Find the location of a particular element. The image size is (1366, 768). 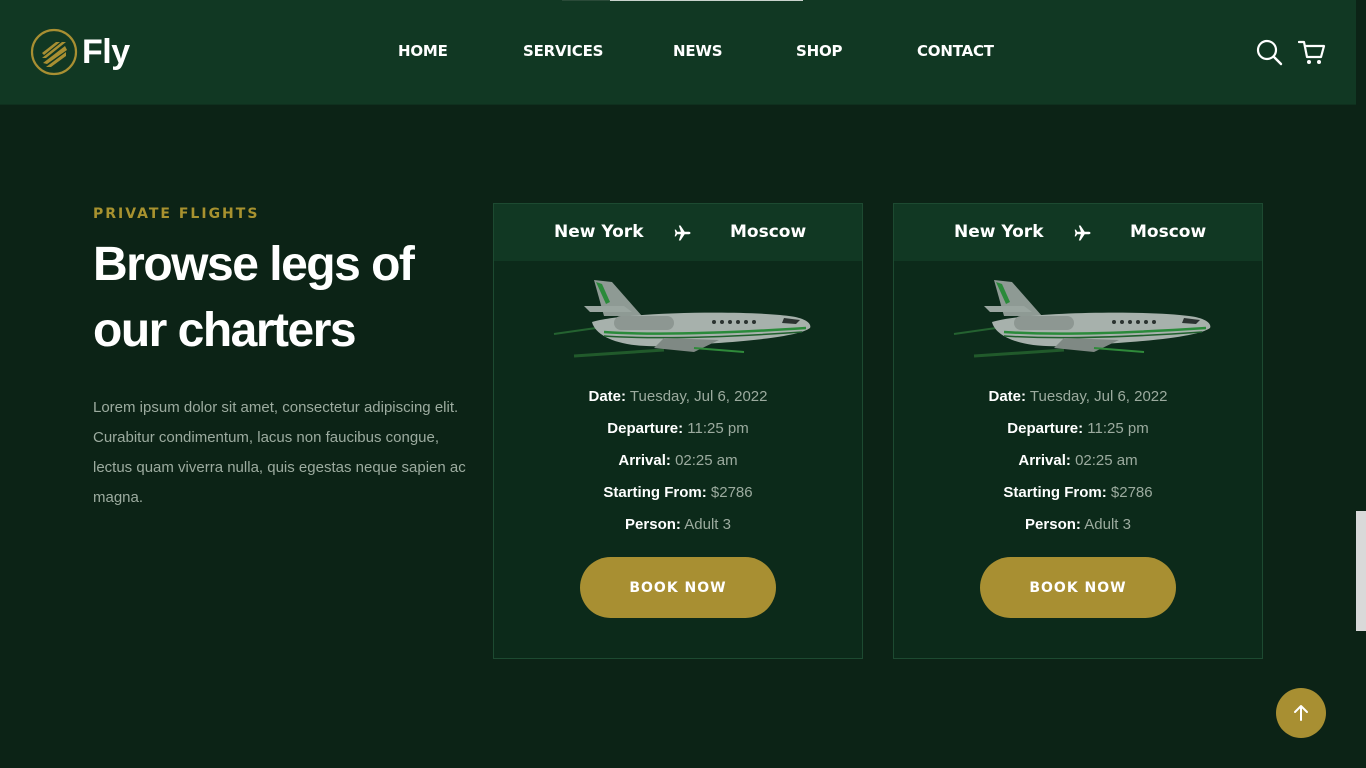

nav-services: SERVICES is located at coordinates (563, 51).